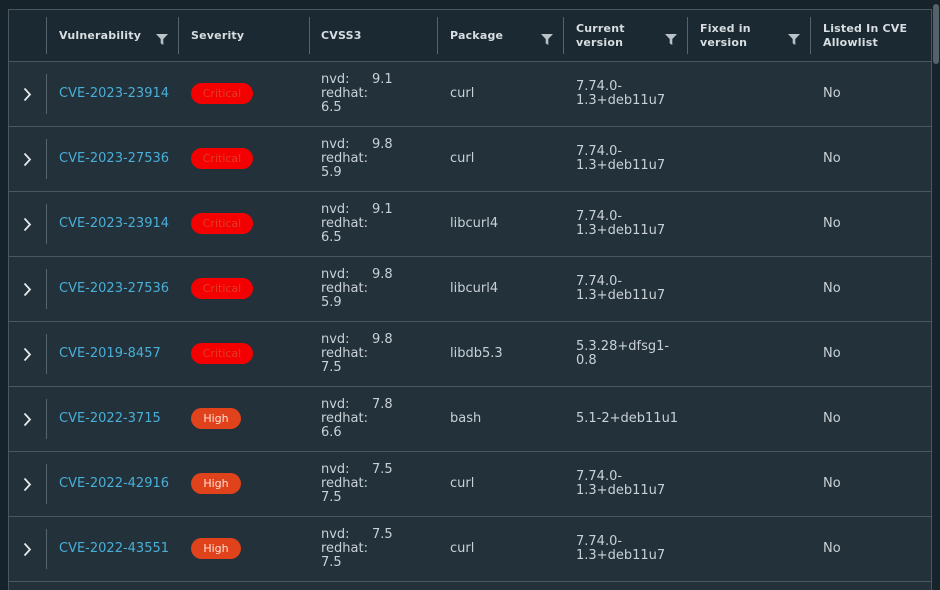 This screenshot has height=590, width=940. I want to click on cve-link: CVE-2022-3715, so click(110, 419).